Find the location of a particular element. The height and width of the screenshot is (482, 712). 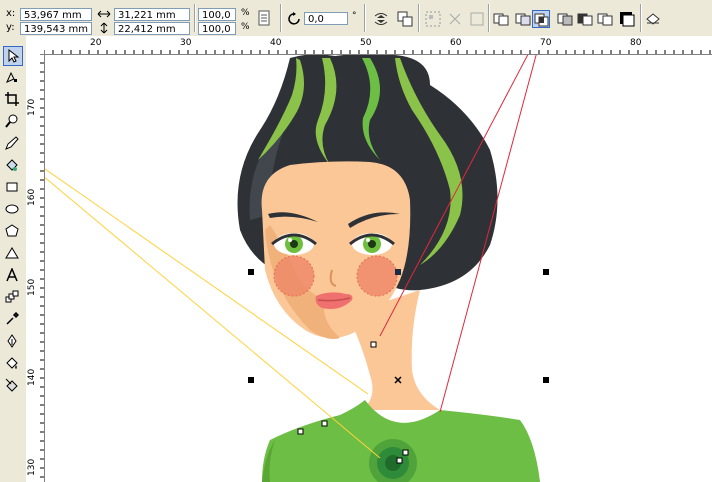

ruler-tick-label: 70 is located at coordinates (546, 43).